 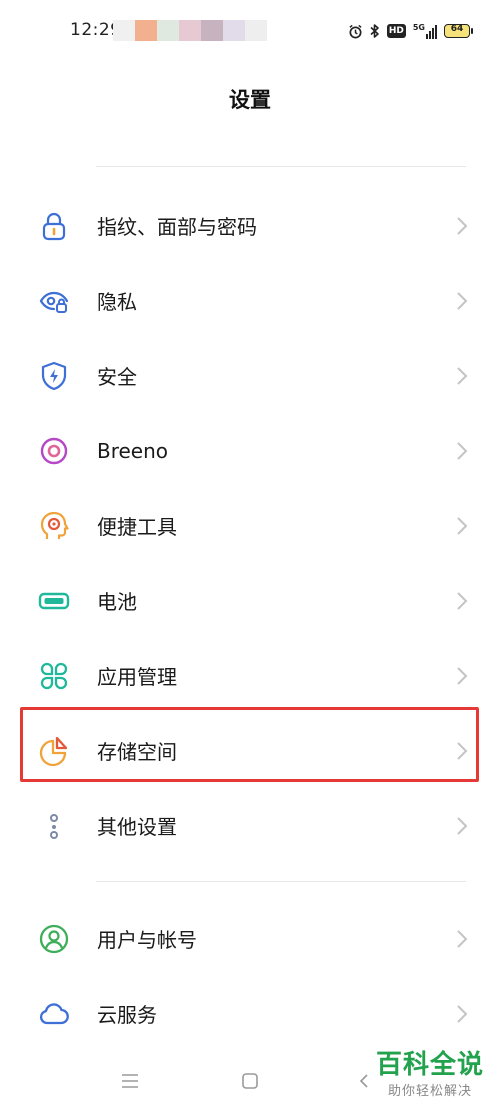 What do you see at coordinates (250, 375) in the screenshot?
I see `settings-item-security: 安全` at bounding box center [250, 375].